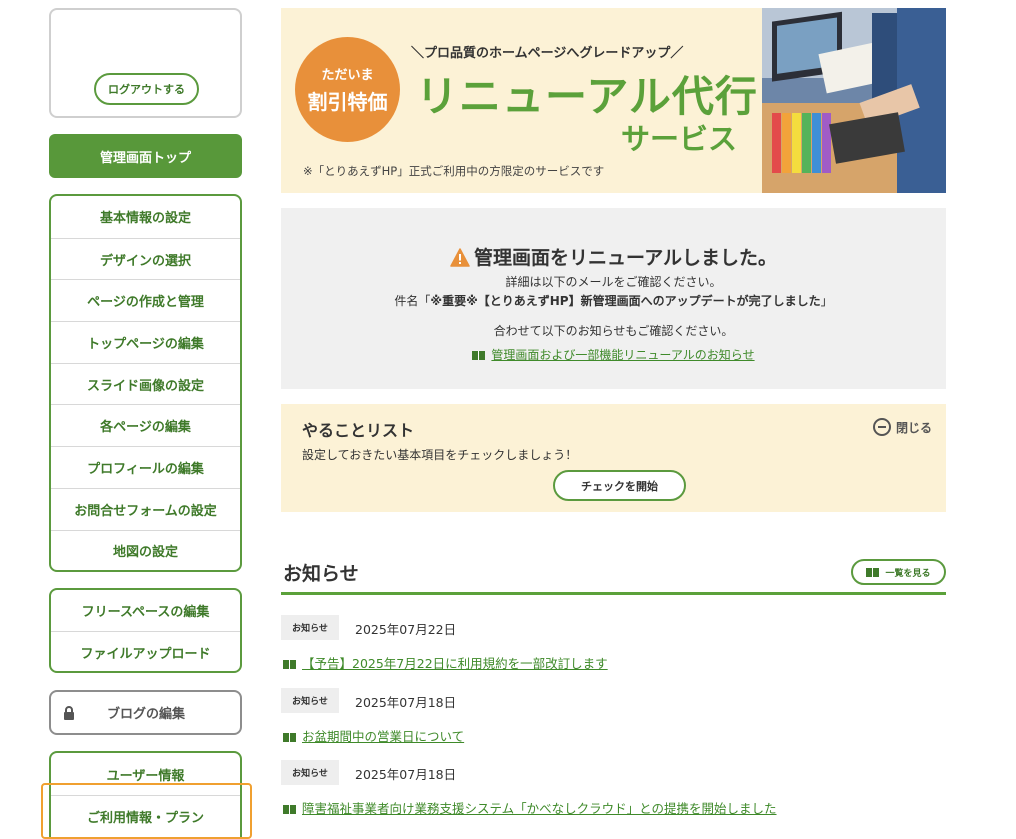 The width and height of the screenshot is (1016, 839). I want to click on todo-title: やることリスト, so click(358, 430).